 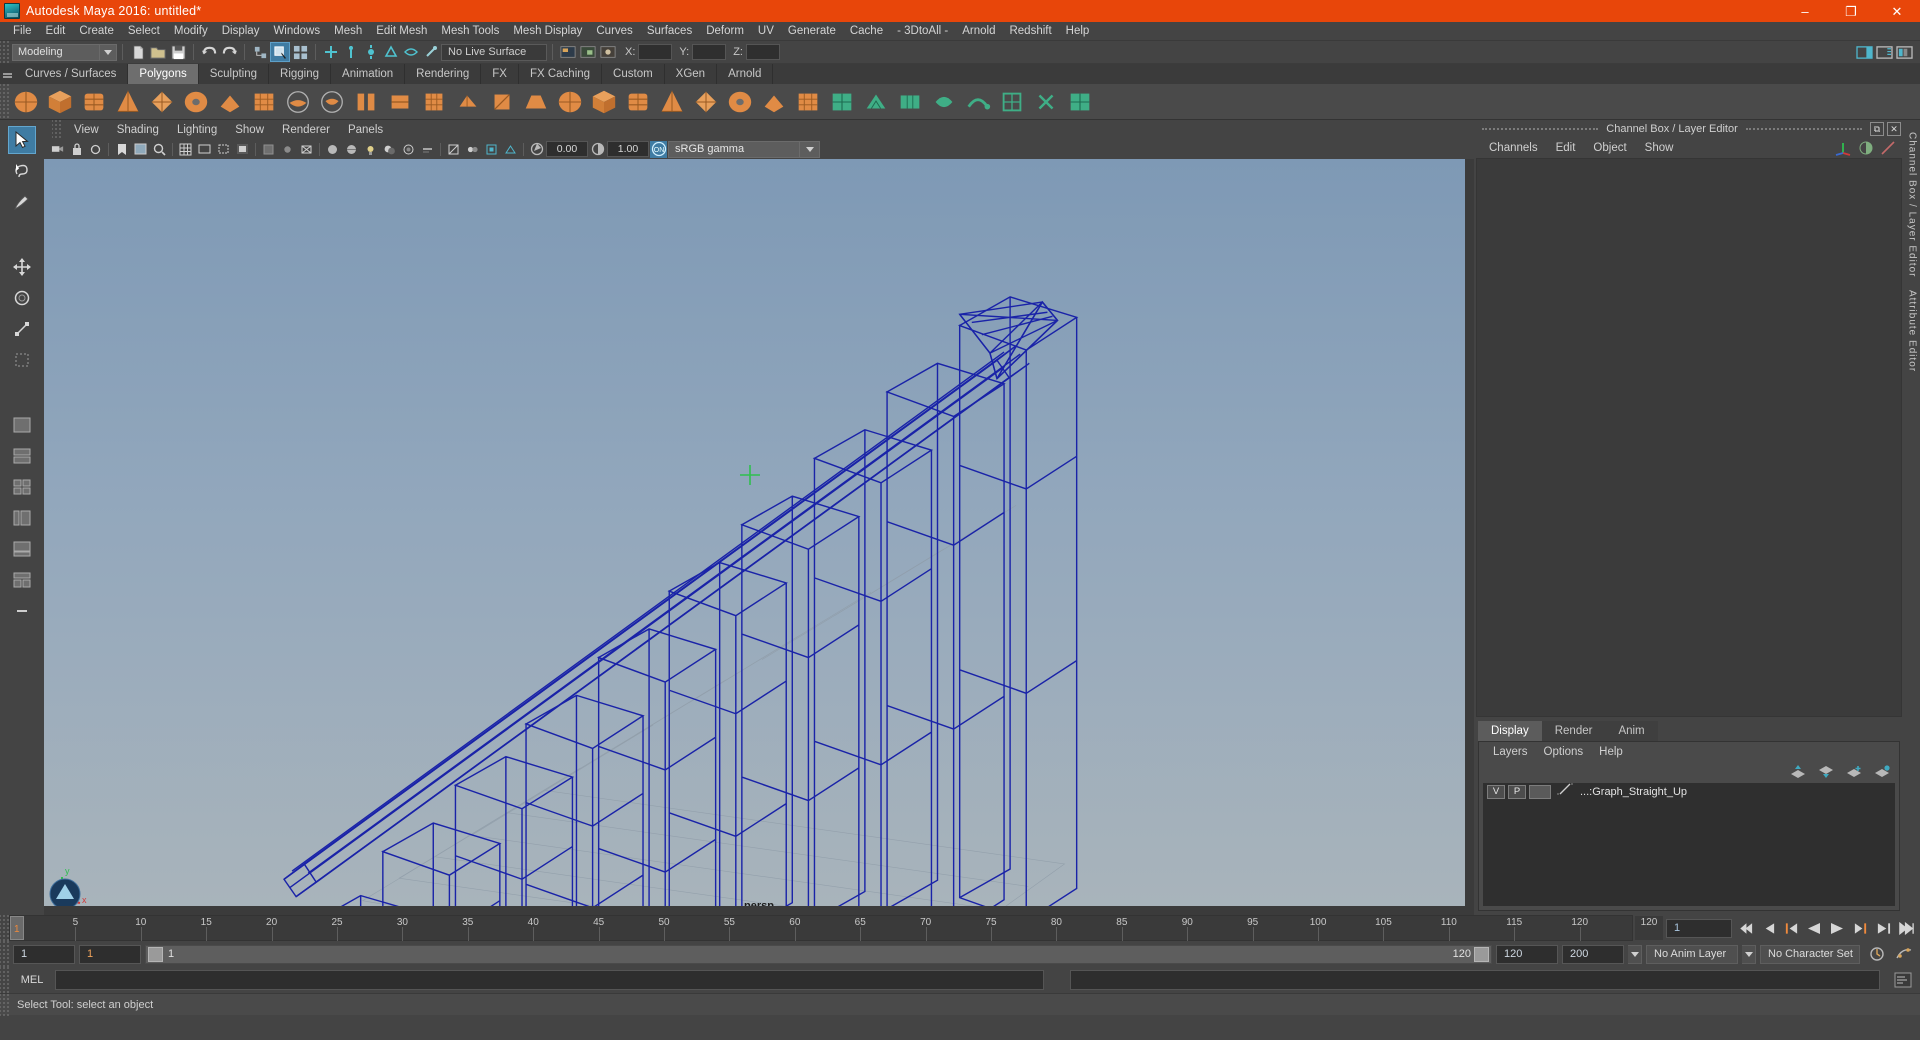 I want to click on menu-item-generate: Generate, so click(x=812, y=31).